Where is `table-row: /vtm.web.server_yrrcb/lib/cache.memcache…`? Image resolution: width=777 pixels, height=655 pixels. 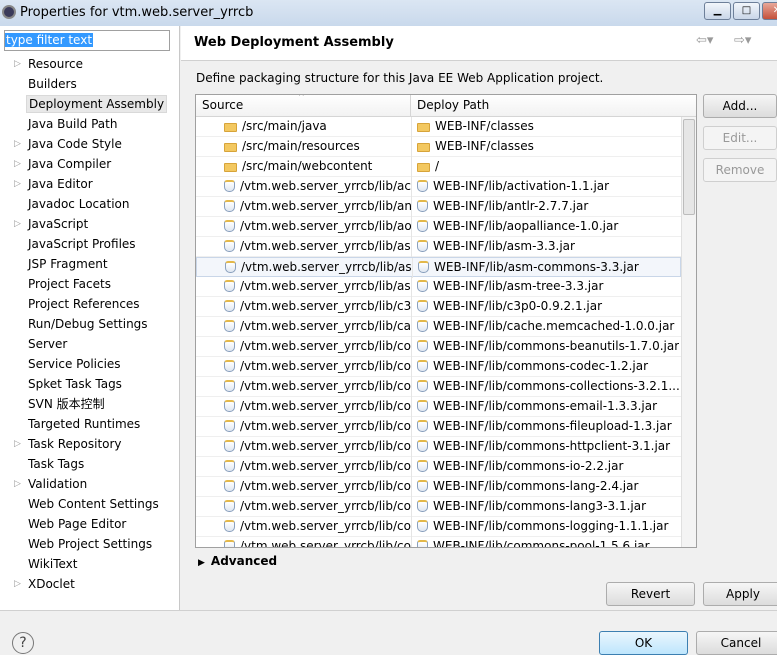 table-row: /vtm.web.server_yrrcb/lib/cache.memcache… is located at coordinates (438, 327).